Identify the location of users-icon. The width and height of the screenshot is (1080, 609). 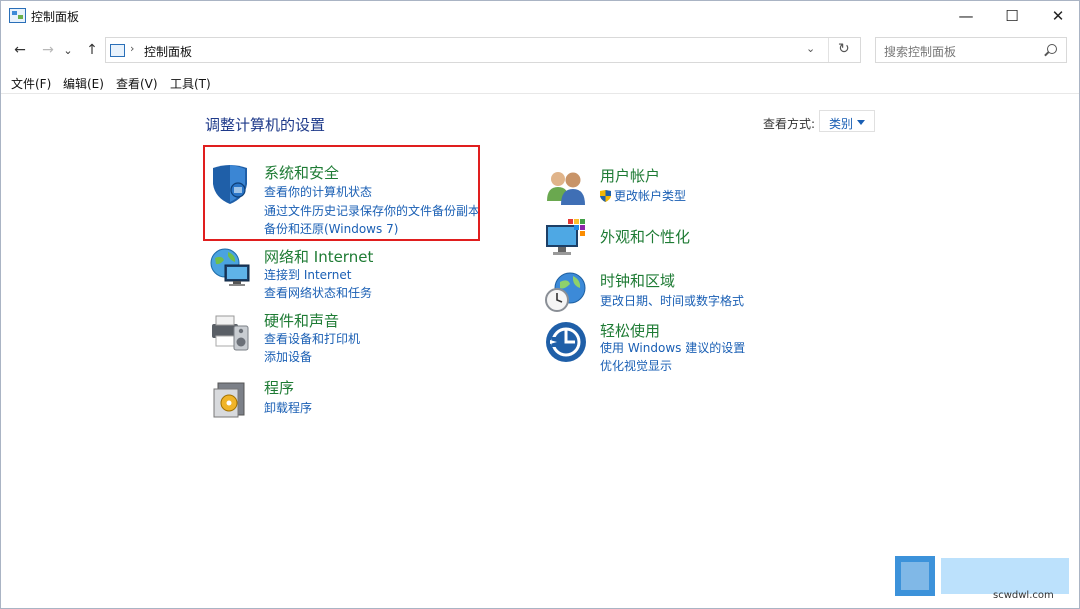
(566, 187).